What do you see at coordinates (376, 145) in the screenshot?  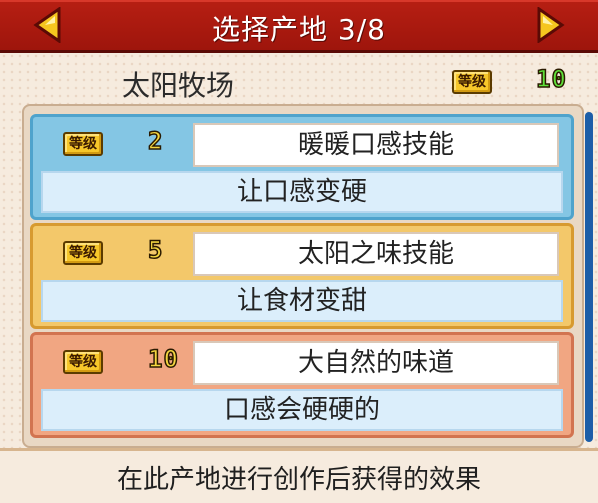 I see `skill-name: 暖暖口感技能` at bounding box center [376, 145].